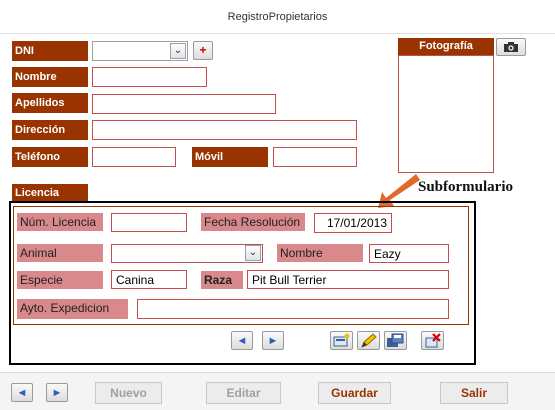 The height and width of the screenshot is (410, 555). I want to click on telefono-label: Teléfono, so click(50, 157).